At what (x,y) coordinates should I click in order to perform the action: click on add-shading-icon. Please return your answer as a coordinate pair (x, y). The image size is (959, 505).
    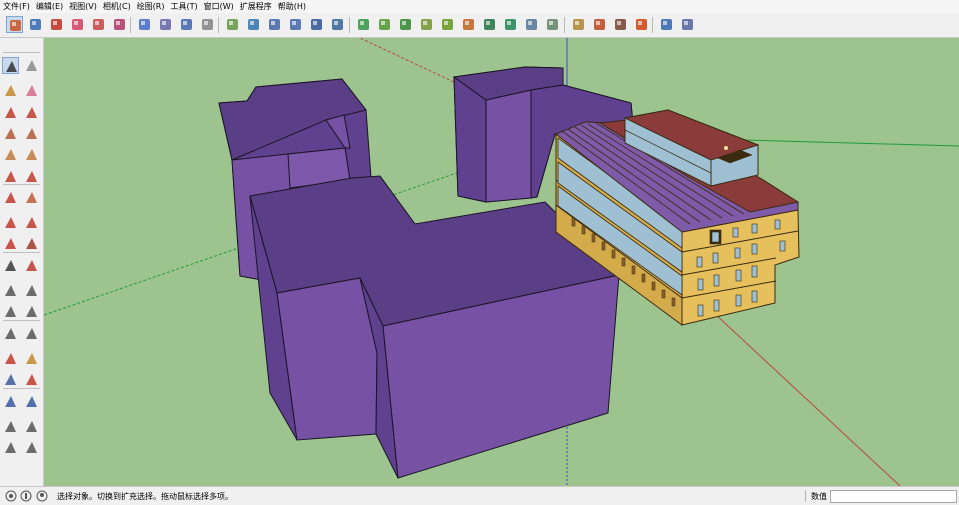
    Looking at the image, I should click on (405, 24).